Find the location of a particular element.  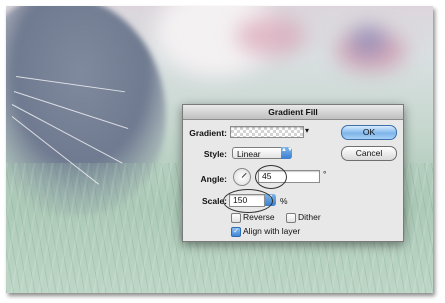

ok-button: OK is located at coordinates (369, 132).